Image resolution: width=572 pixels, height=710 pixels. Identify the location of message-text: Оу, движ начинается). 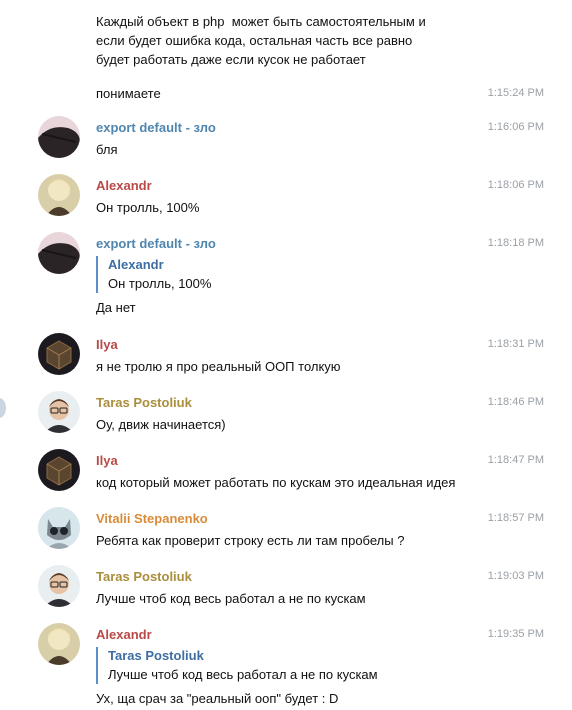
(161, 424).